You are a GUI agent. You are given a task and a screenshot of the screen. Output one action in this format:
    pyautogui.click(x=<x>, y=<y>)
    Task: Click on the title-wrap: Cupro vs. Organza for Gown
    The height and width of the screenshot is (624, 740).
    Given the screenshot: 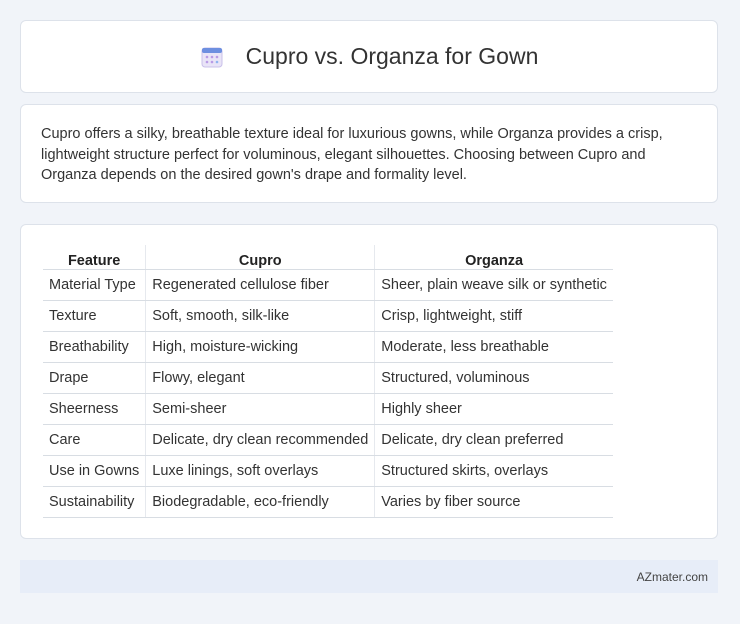 What is the action you would take?
    pyautogui.click(x=369, y=56)
    